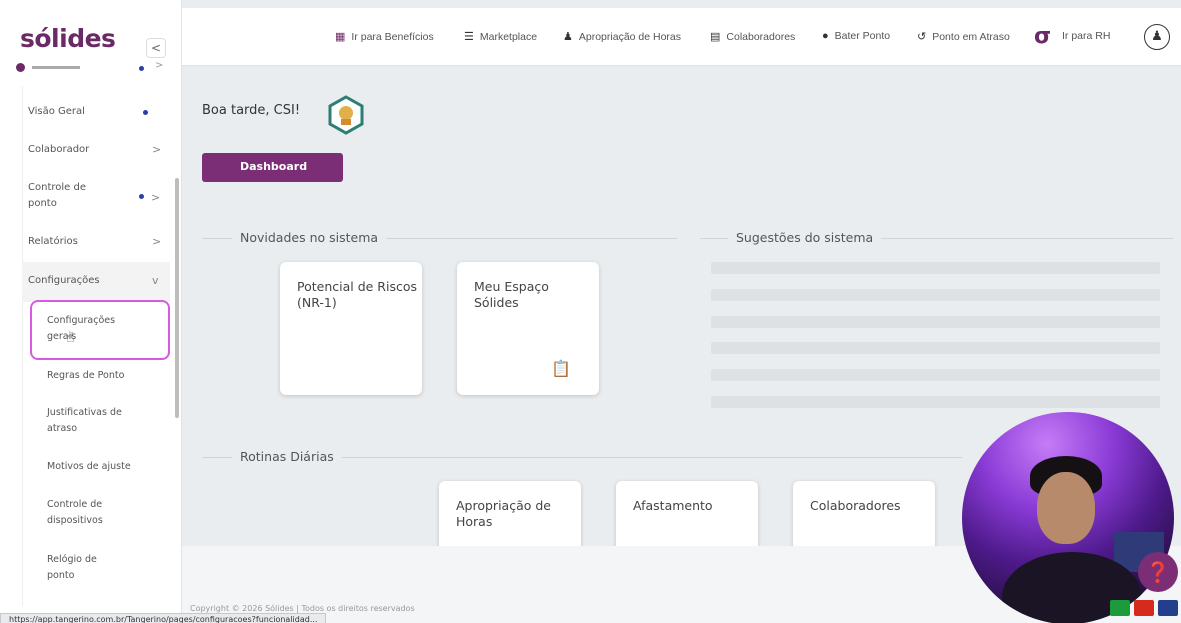 The height and width of the screenshot is (623, 1181). I want to click on card-title: Afastamento, so click(673, 505).